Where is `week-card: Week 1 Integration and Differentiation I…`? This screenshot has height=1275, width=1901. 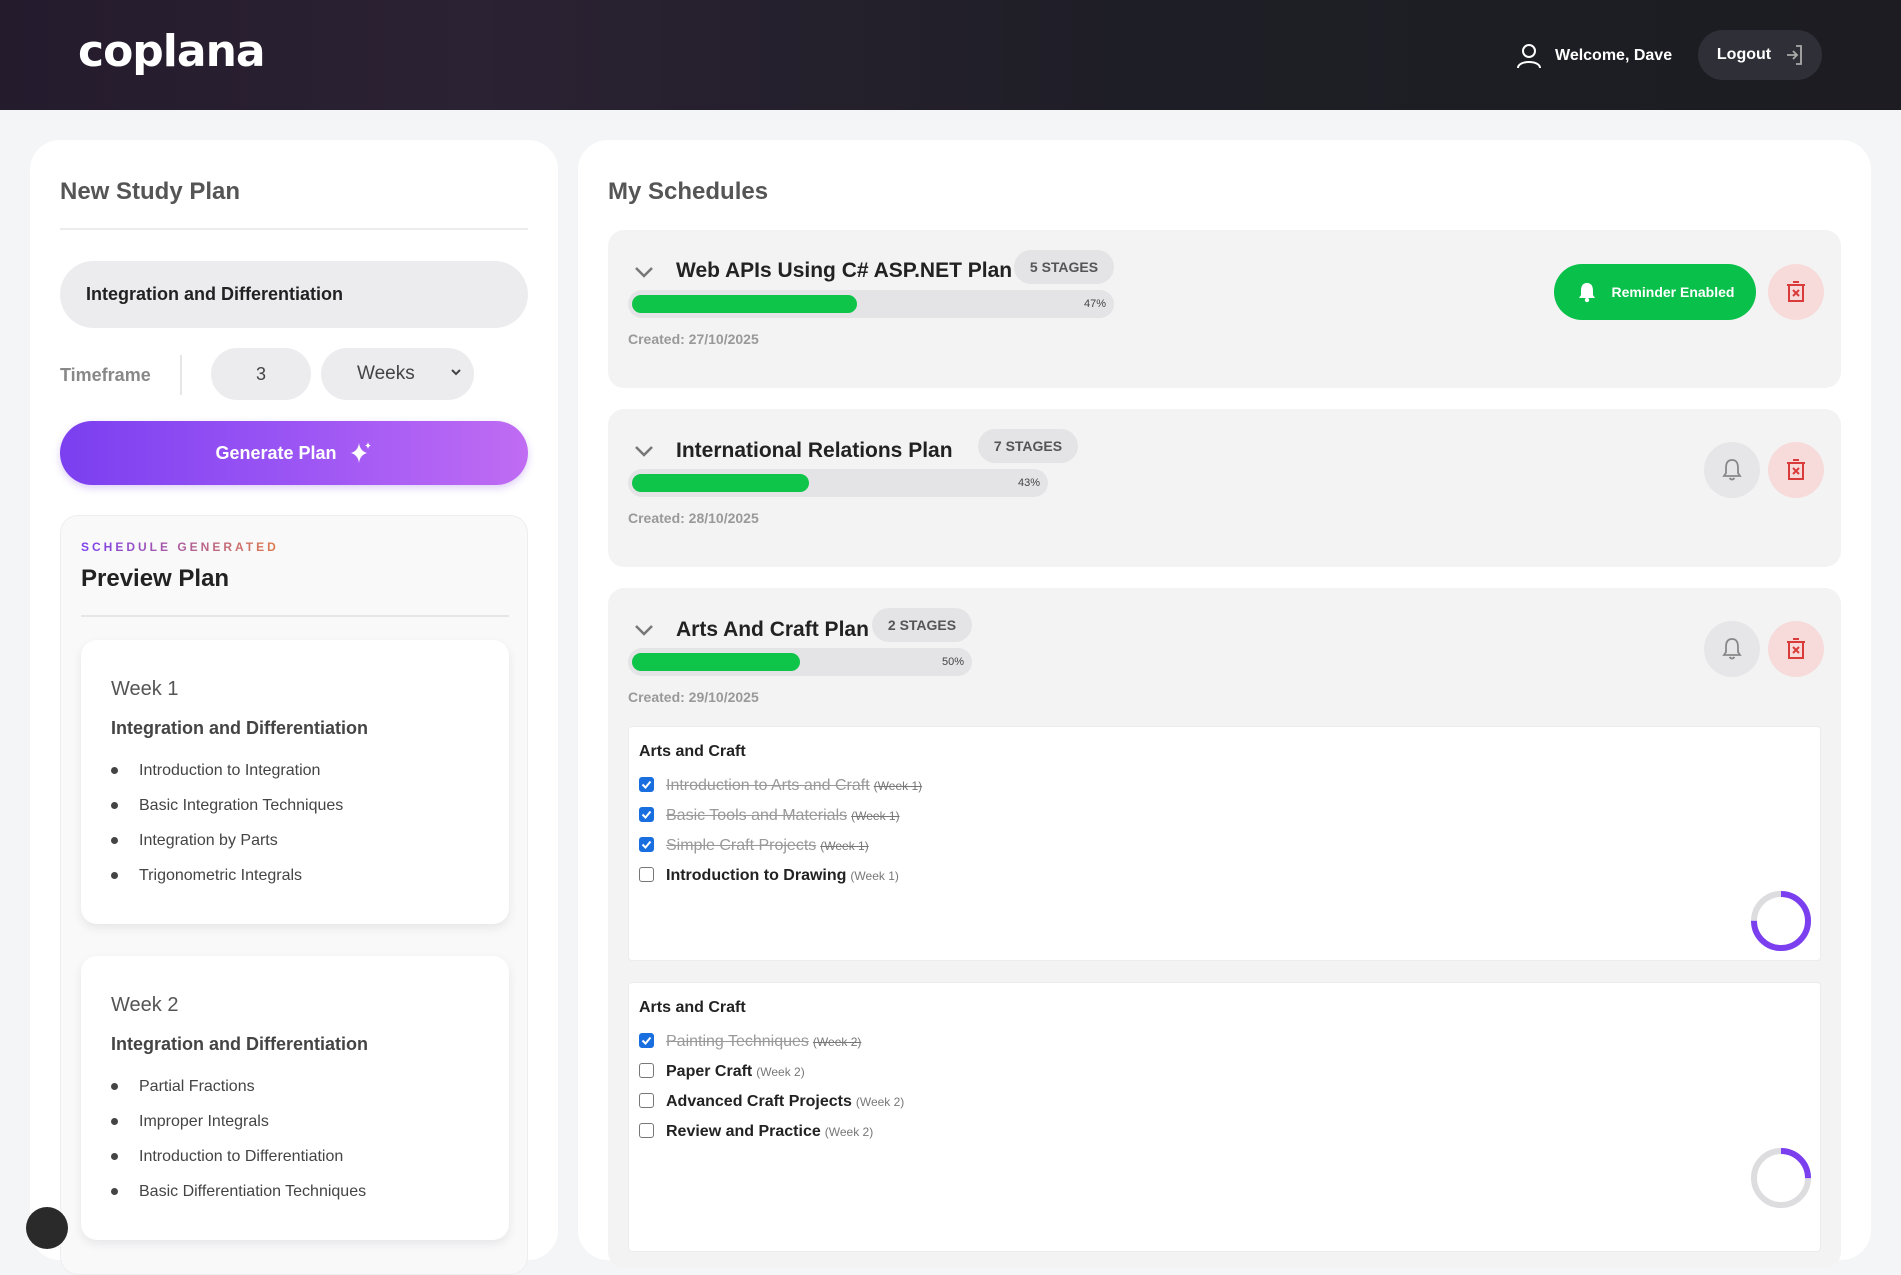
week-card: Week 1 Integration and Differentiation I… is located at coordinates (295, 782).